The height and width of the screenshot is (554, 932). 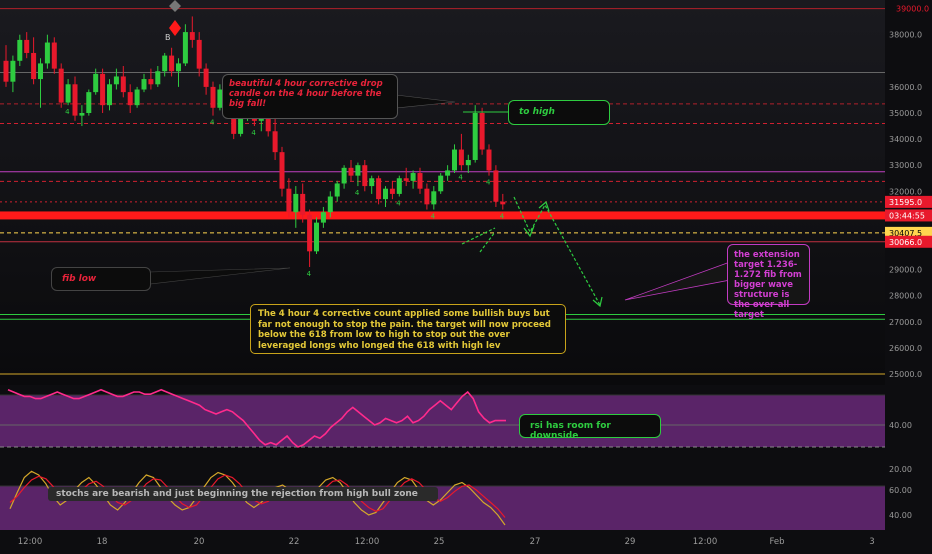 What do you see at coordinates (905, 202) in the screenshot?
I see `price-tag-label: 31595.0` at bounding box center [905, 202].